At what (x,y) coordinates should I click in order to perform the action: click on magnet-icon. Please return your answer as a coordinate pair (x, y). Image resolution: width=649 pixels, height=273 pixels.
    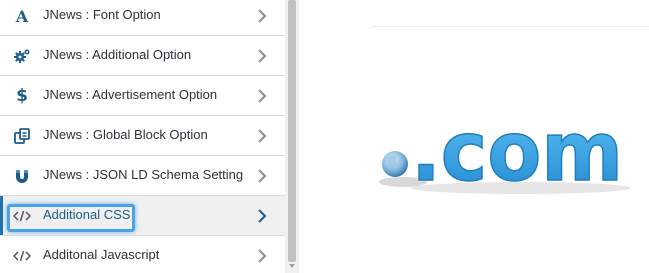
    Looking at the image, I should click on (22, 176).